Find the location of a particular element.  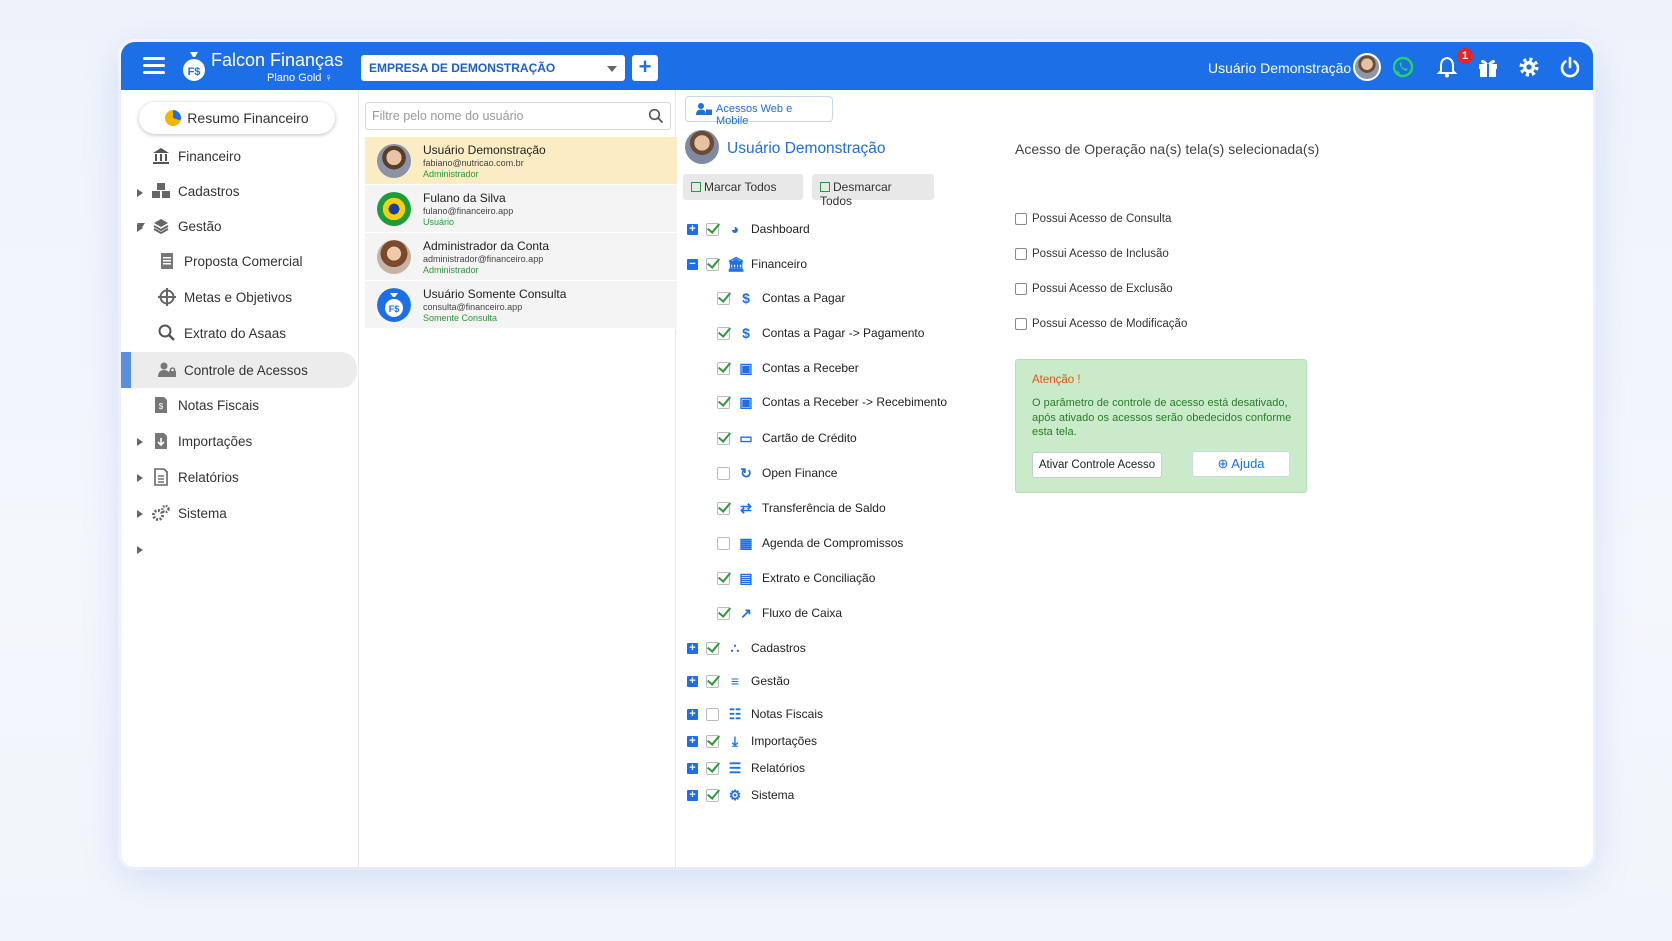

sidebar-item-extrato-asaas: Extrato do Asaas is located at coordinates (241, 333).